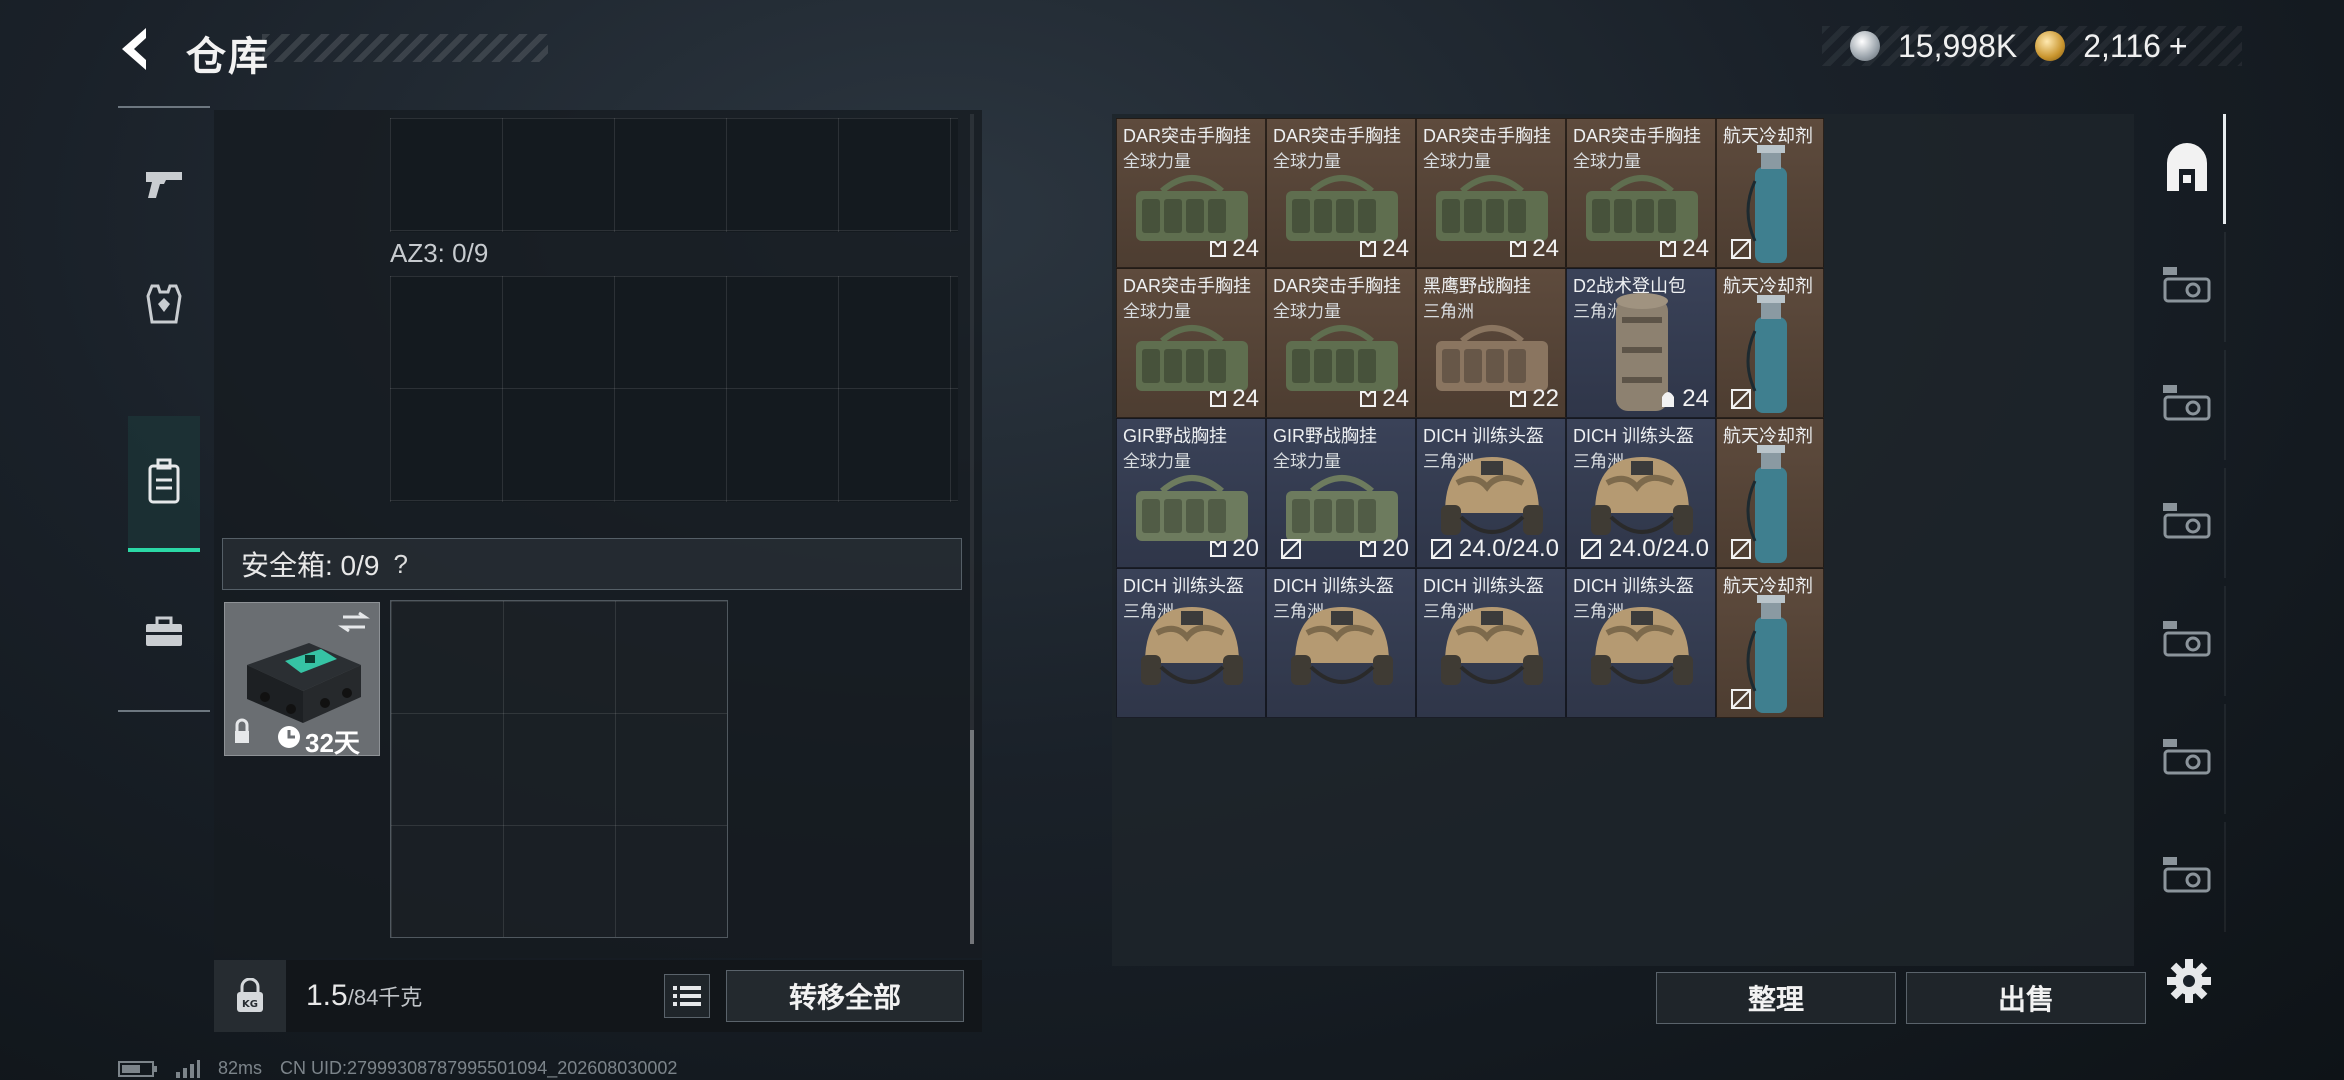 The width and height of the screenshot is (2344, 1080). Describe the element at coordinates (1477, 286) in the screenshot. I see `item-name: 黑鹰野战胸挂` at that location.